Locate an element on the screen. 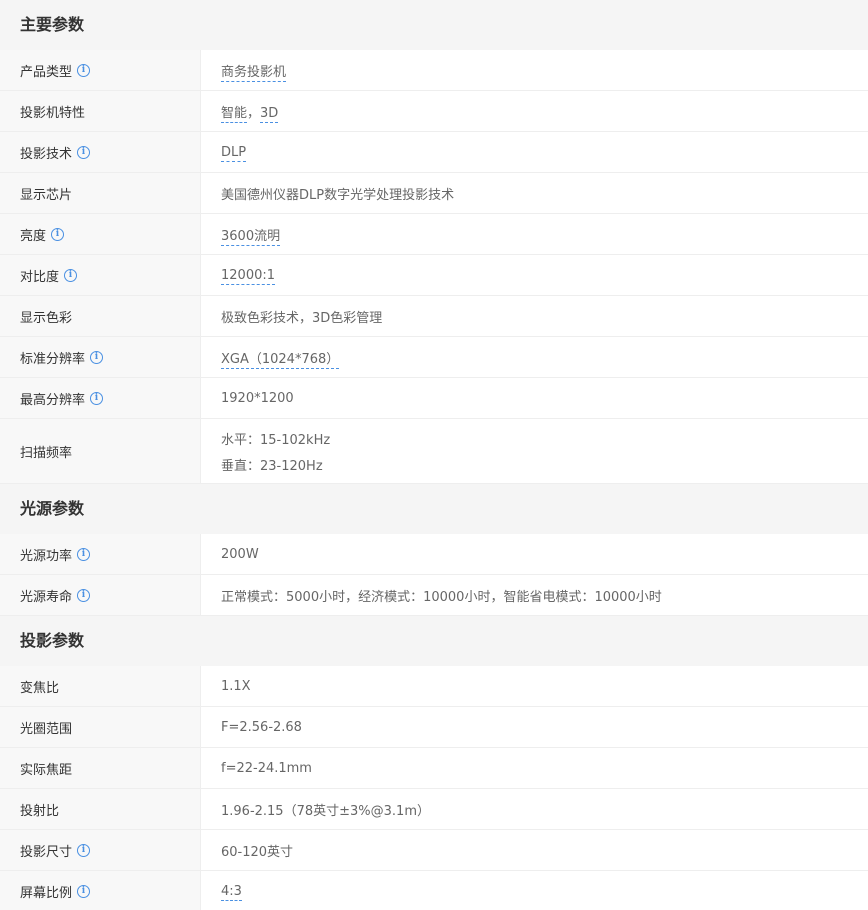 This screenshot has width=868, height=910. row-label-cell: 扫描频率 is located at coordinates (100, 451).